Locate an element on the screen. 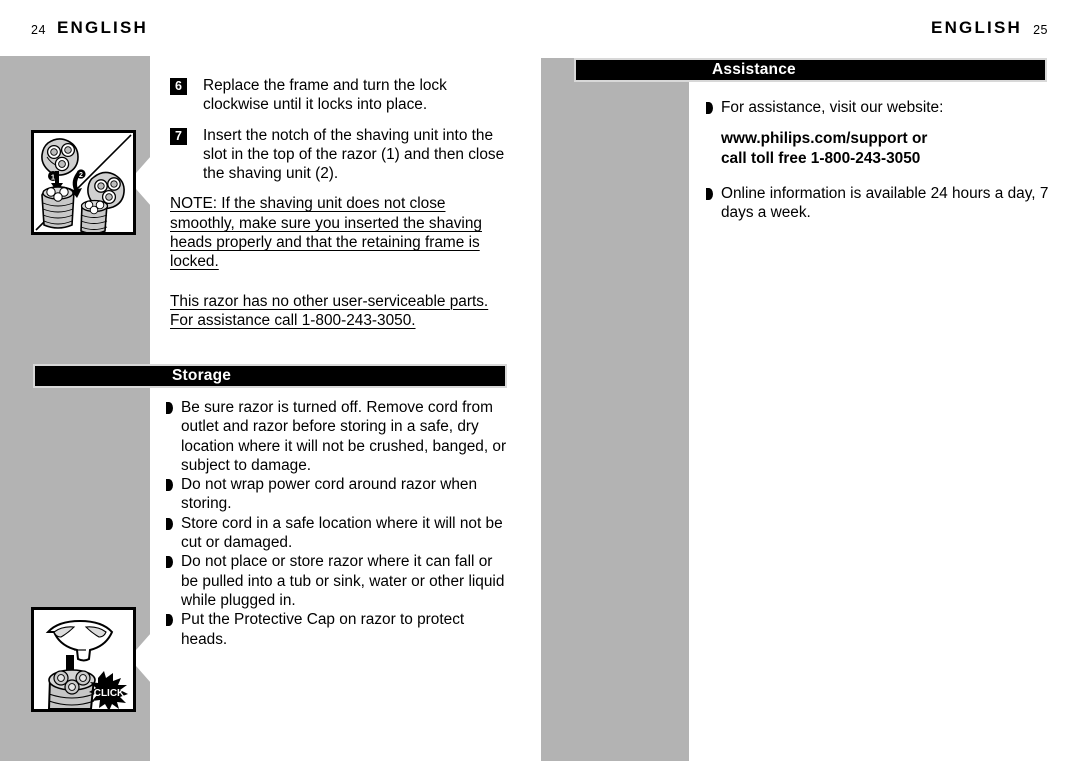 This screenshot has width=1080, height=761. assistance-bullet-list-top: For assistance, visit our website: is located at coordinates (881, 107).